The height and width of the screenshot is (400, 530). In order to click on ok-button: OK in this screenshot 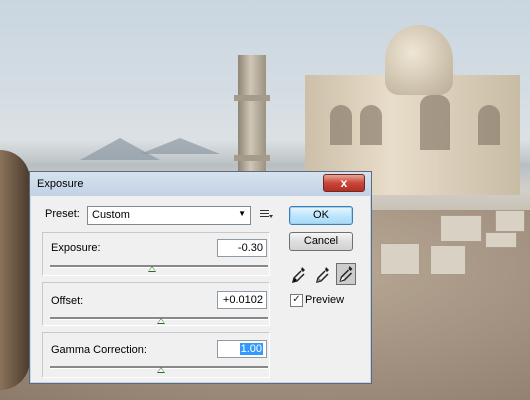, I will do `click(321, 215)`.